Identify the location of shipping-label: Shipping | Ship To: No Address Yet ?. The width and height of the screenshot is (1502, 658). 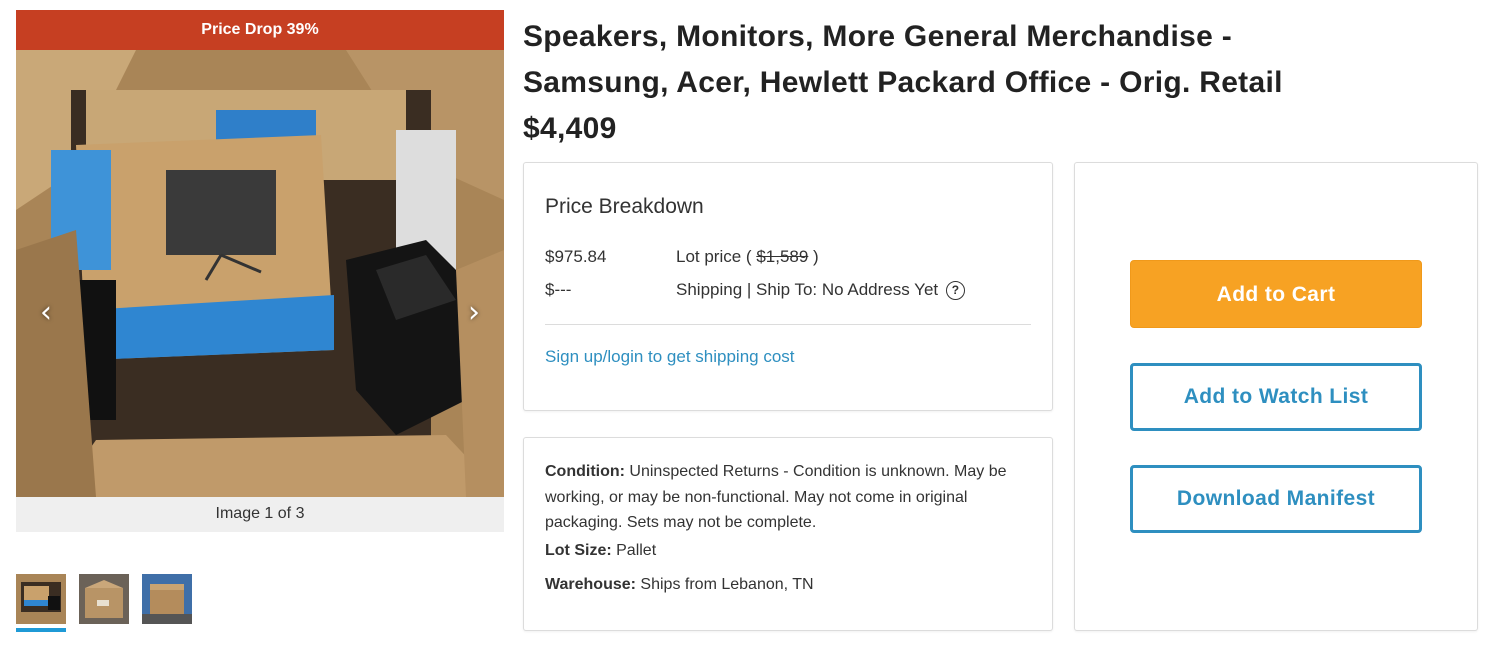
(820, 290).